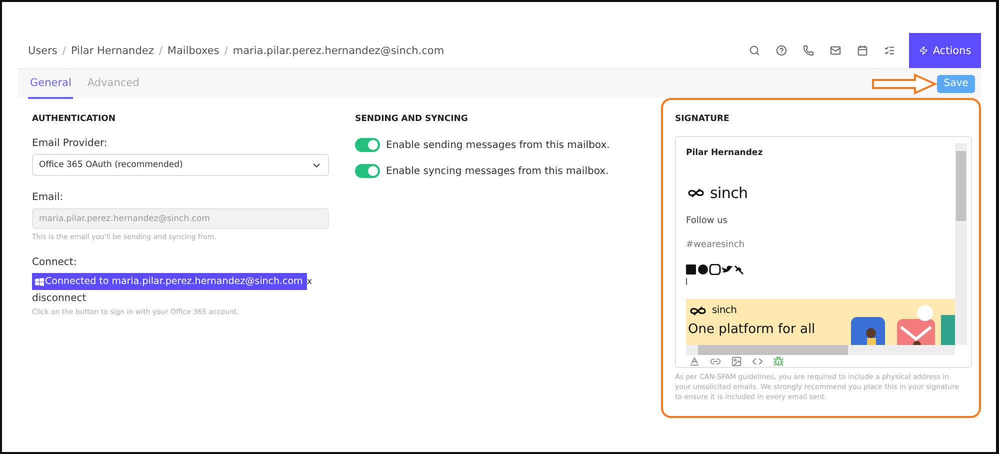  What do you see at coordinates (889, 50) in the screenshot?
I see `checklist-icon` at bounding box center [889, 50].